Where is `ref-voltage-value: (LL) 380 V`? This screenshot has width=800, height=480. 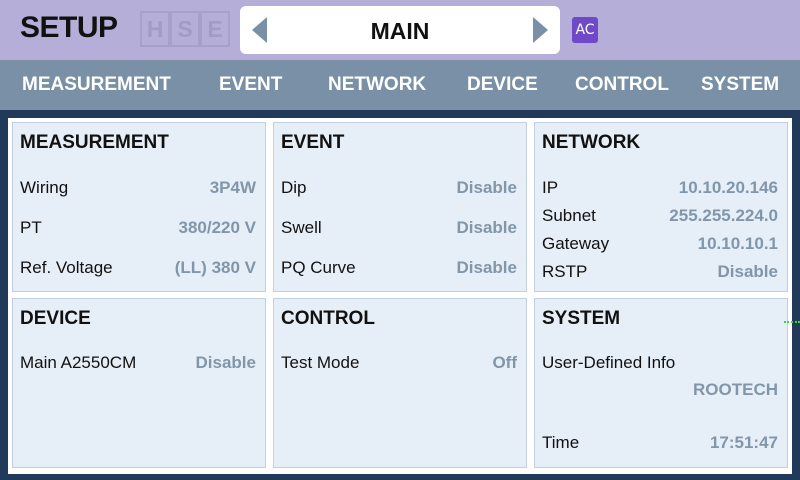
ref-voltage-value: (LL) 380 V is located at coordinates (215, 267).